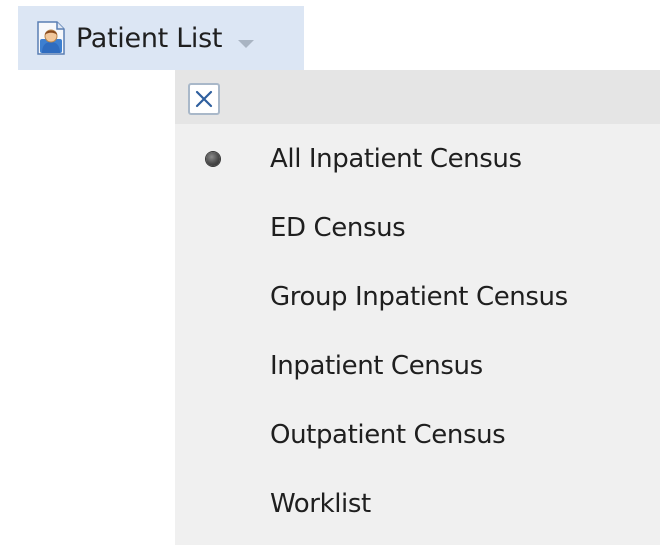 The image size is (660, 545). What do you see at coordinates (213, 159) in the screenshot?
I see `selected-dot-icon` at bounding box center [213, 159].